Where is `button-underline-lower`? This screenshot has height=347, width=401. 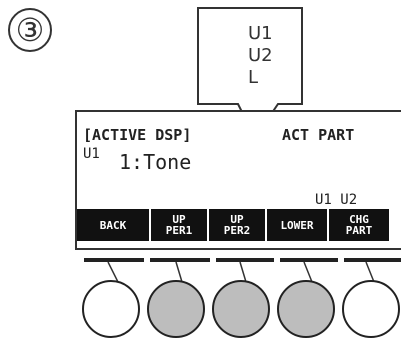 button-underline-lower is located at coordinates (309, 260).